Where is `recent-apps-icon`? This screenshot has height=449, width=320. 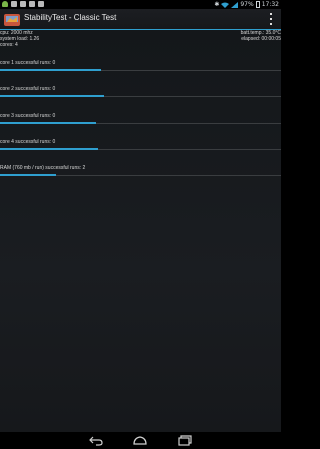 recent-apps-icon is located at coordinates (185, 440).